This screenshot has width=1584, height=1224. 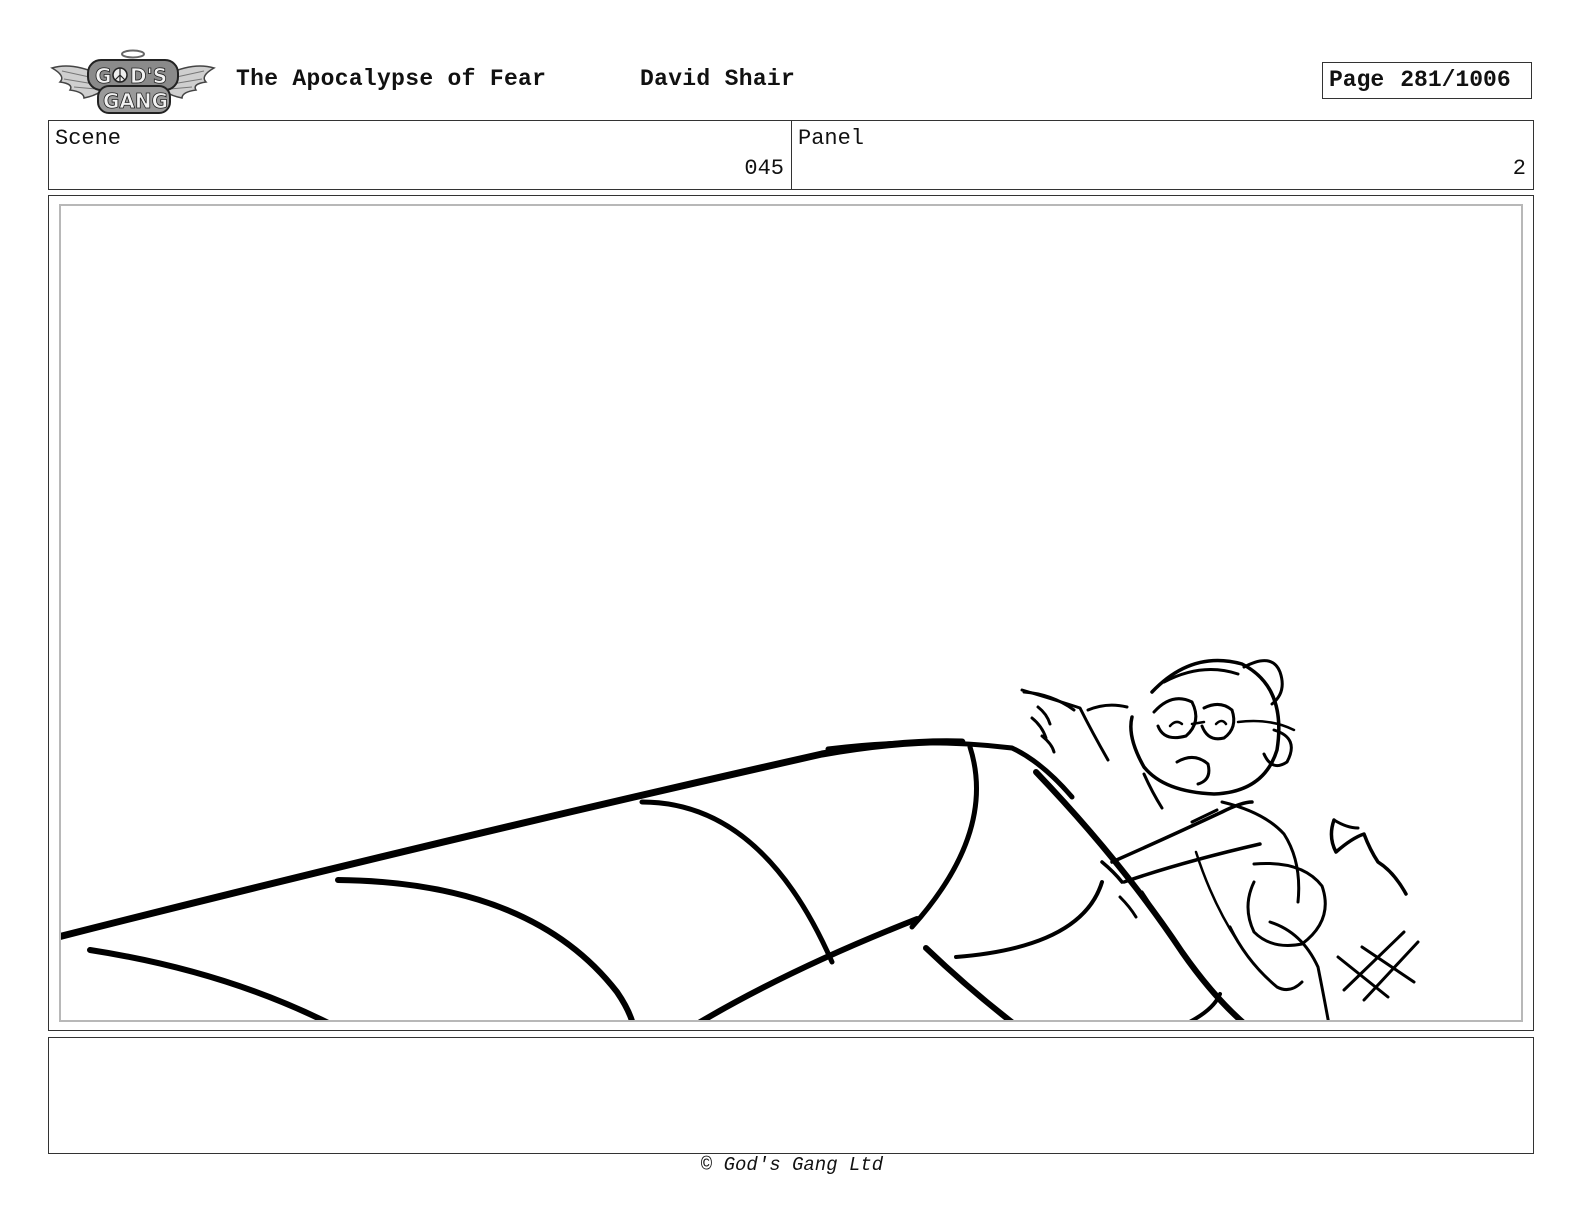 I want to click on svg-text: D'S, so click(x=148, y=76).